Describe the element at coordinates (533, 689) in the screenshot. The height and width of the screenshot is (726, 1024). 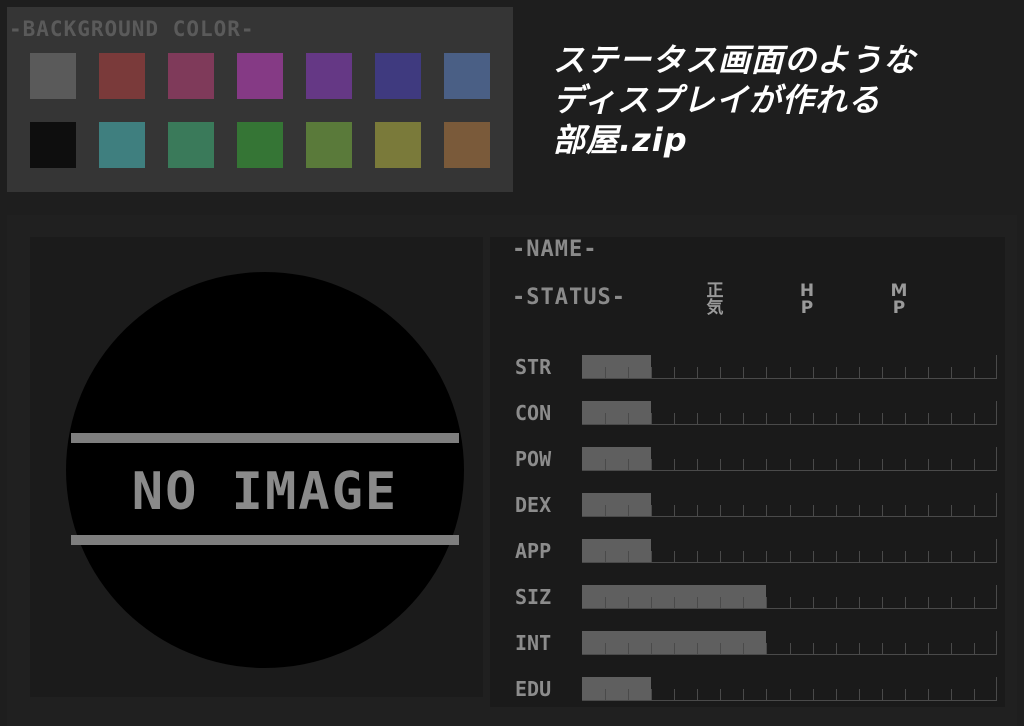
I see `stat-label: EDU` at that location.